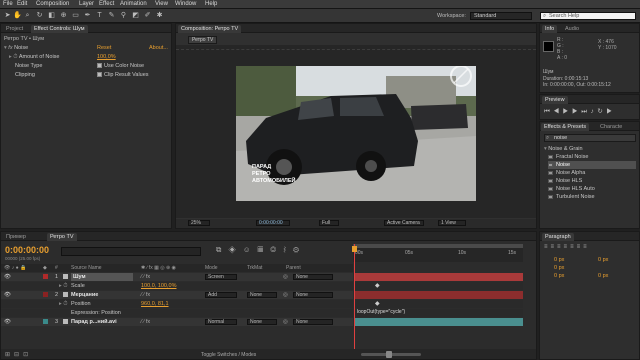 The image size is (640, 360). I want to click on tab-composition: Composition: Ретро TV, so click(210, 29).